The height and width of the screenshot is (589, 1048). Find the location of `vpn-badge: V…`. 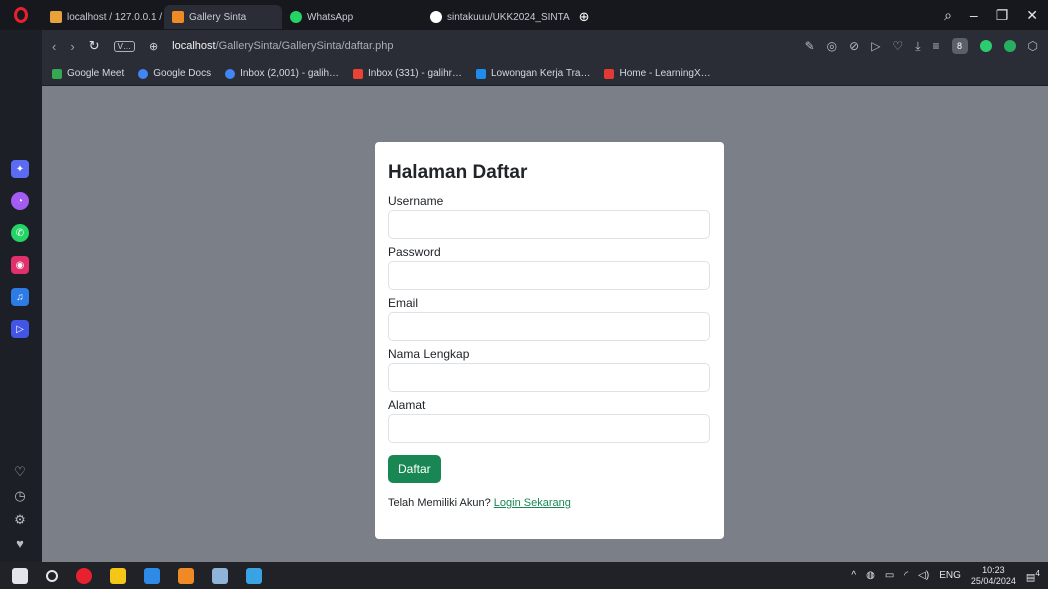

vpn-badge: V… is located at coordinates (124, 46).